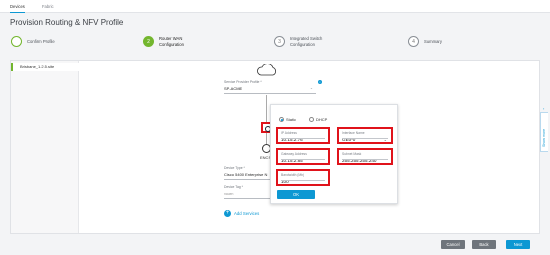  Describe the element at coordinates (245, 174) in the screenshot. I see `device-type-select: Cisco 5400 Enterprise N` at that location.